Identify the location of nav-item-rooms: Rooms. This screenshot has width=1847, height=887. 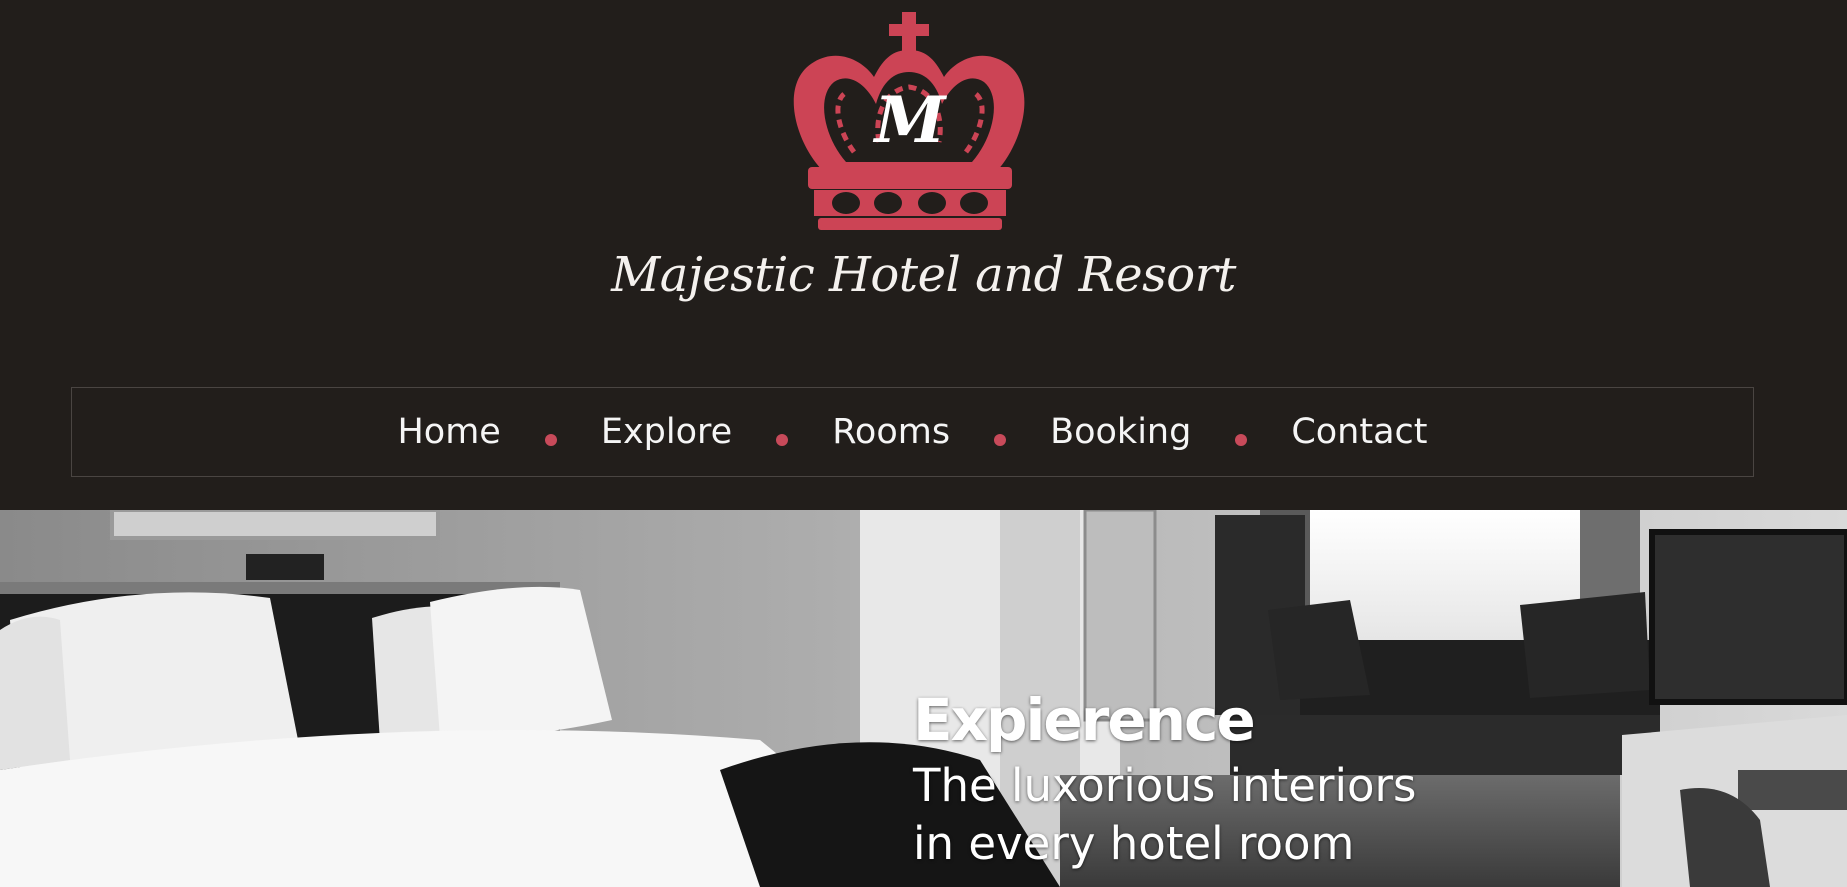
(891, 432).